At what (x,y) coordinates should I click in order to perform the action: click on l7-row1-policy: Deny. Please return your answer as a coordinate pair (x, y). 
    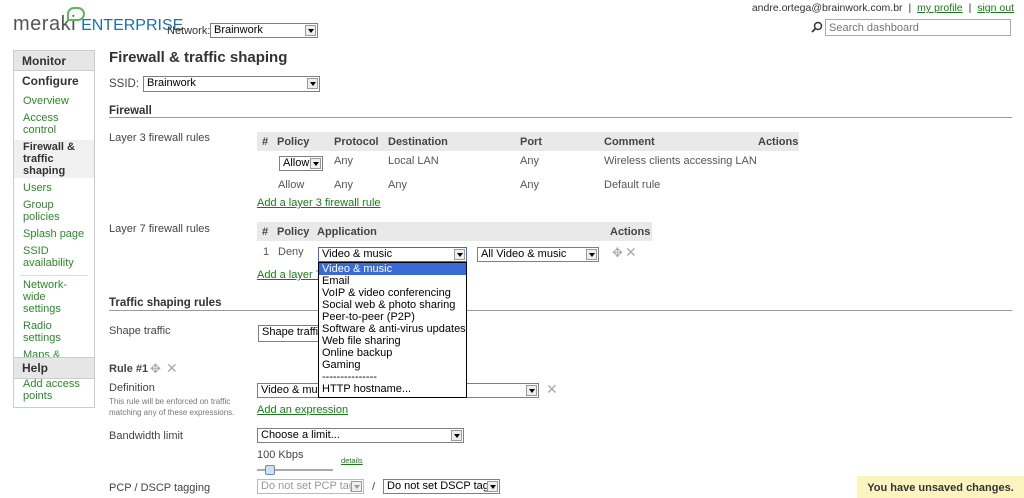
    Looking at the image, I should click on (291, 252).